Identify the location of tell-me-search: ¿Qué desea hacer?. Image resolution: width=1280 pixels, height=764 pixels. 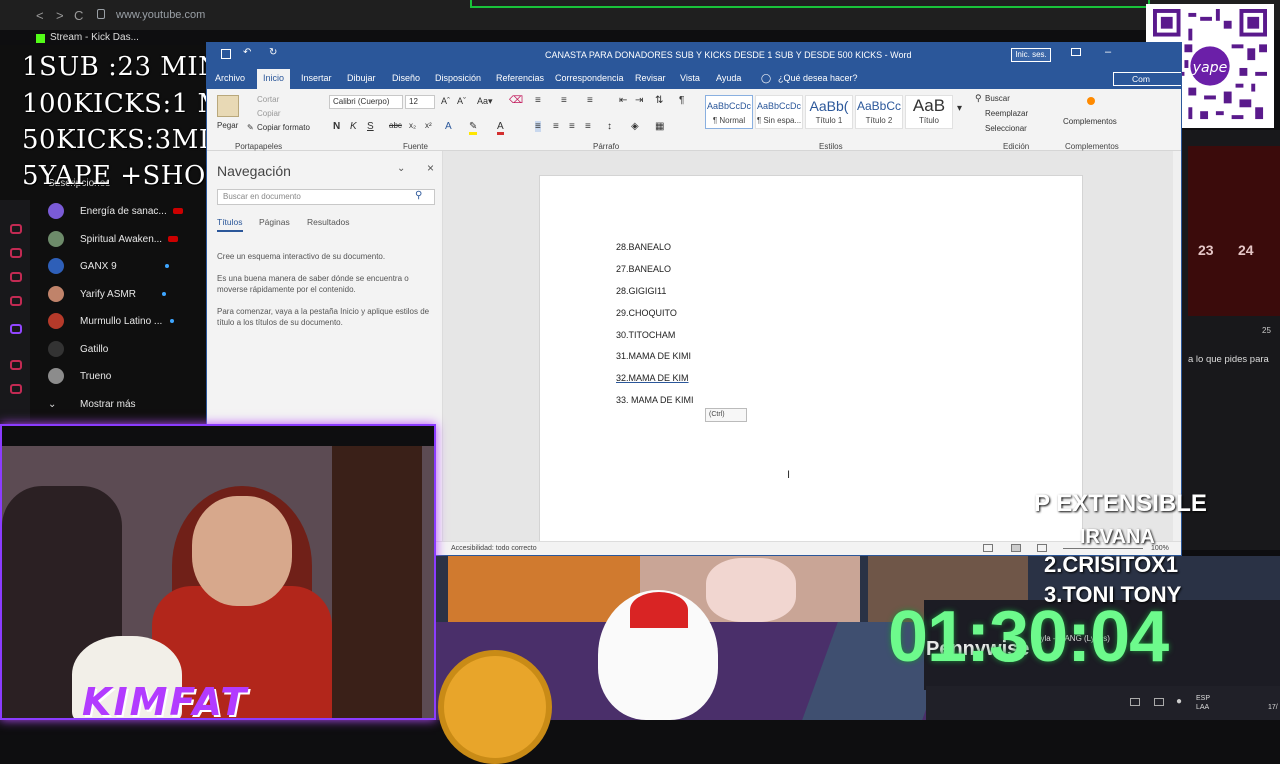
(818, 78).